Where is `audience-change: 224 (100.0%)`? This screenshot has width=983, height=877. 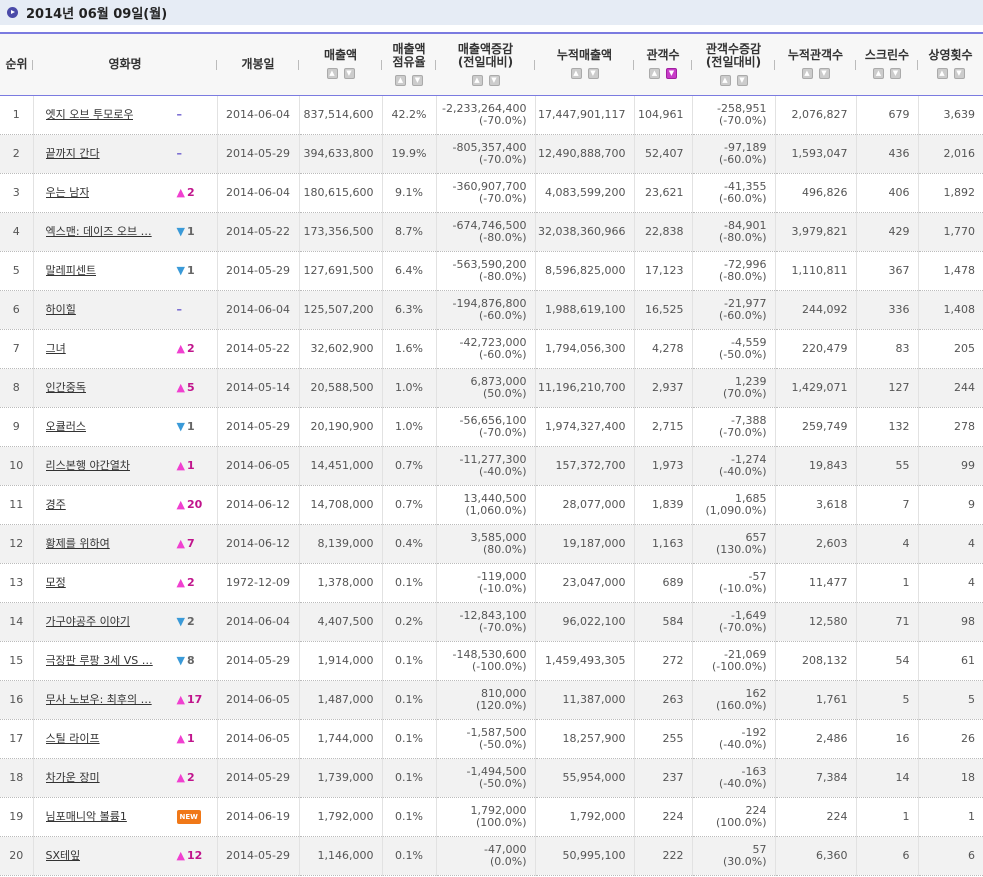 audience-change: 224 (100.0%) is located at coordinates (733, 817).